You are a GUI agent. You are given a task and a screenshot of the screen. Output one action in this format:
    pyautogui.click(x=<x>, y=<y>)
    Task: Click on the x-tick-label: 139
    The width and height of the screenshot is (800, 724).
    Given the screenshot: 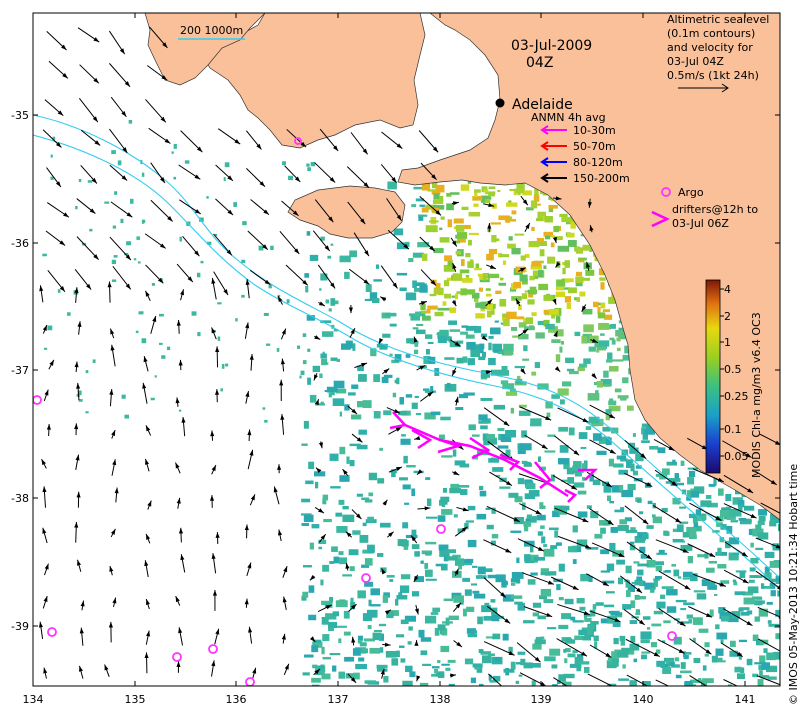 What is the action you would take?
    pyautogui.click(x=541, y=699)
    